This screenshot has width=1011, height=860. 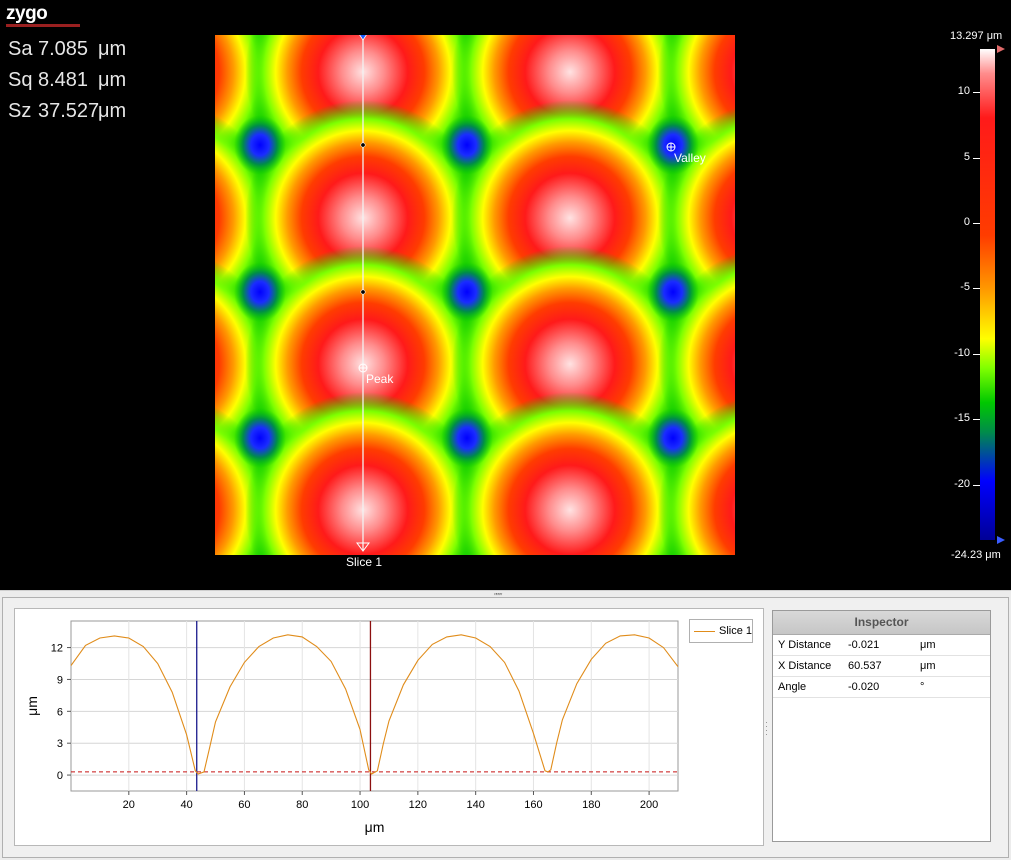 I want to click on inspector-row-name: Angle, so click(x=792, y=687).